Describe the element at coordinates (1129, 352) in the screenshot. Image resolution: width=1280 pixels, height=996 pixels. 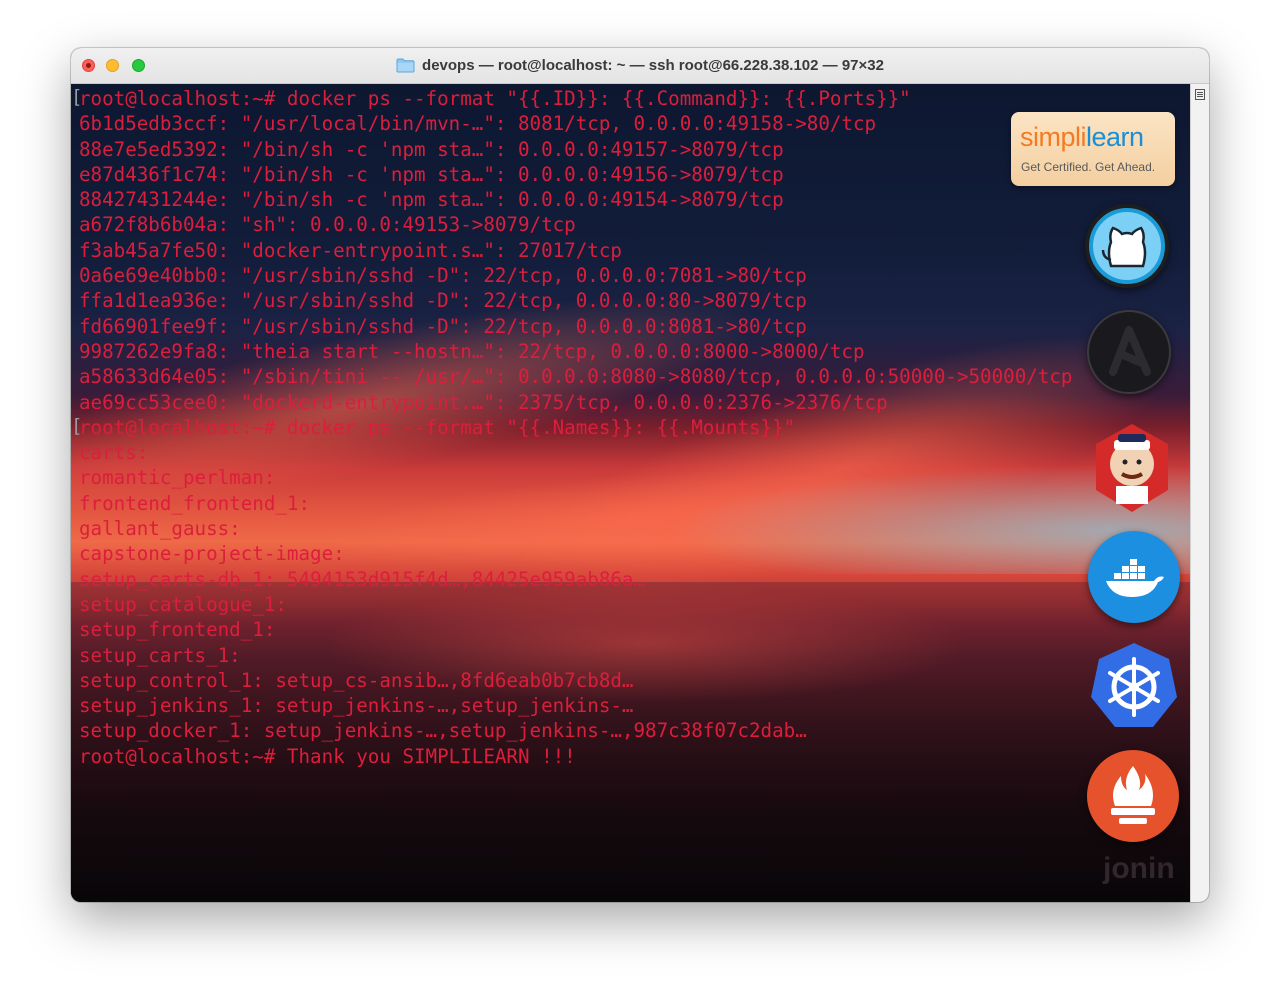
I see `ansible-icon` at that location.